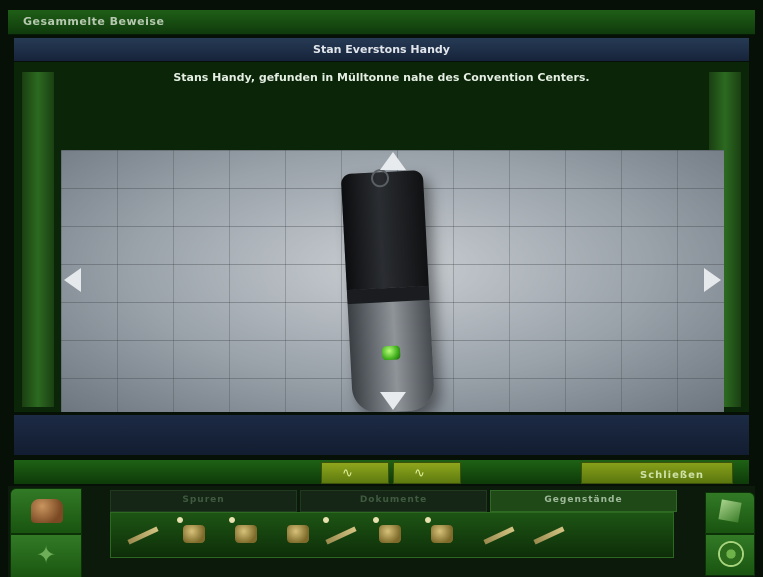 The width and height of the screenshot is (763, 577). I want to click on evidence-name: Stan Everstons Handy, so click(381, 49).